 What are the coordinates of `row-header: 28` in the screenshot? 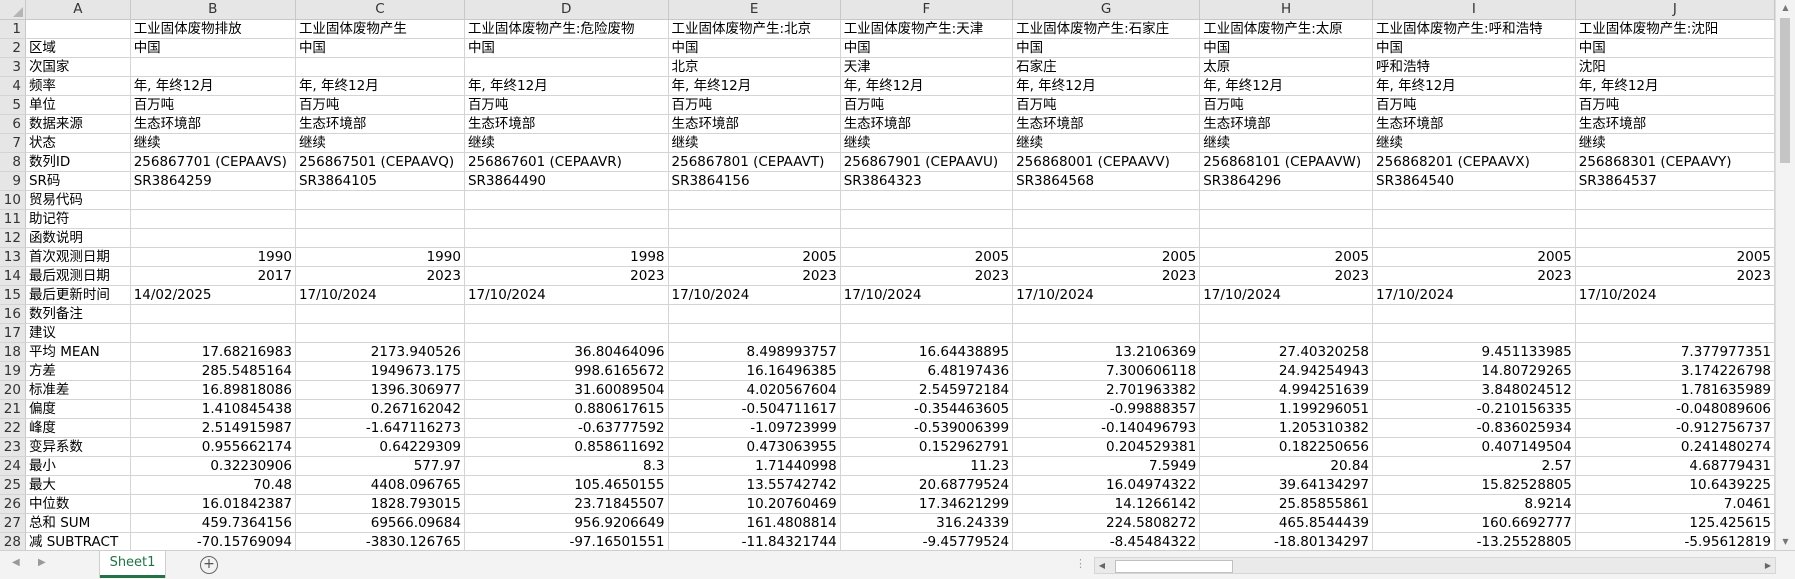 It's located at (13, 541).